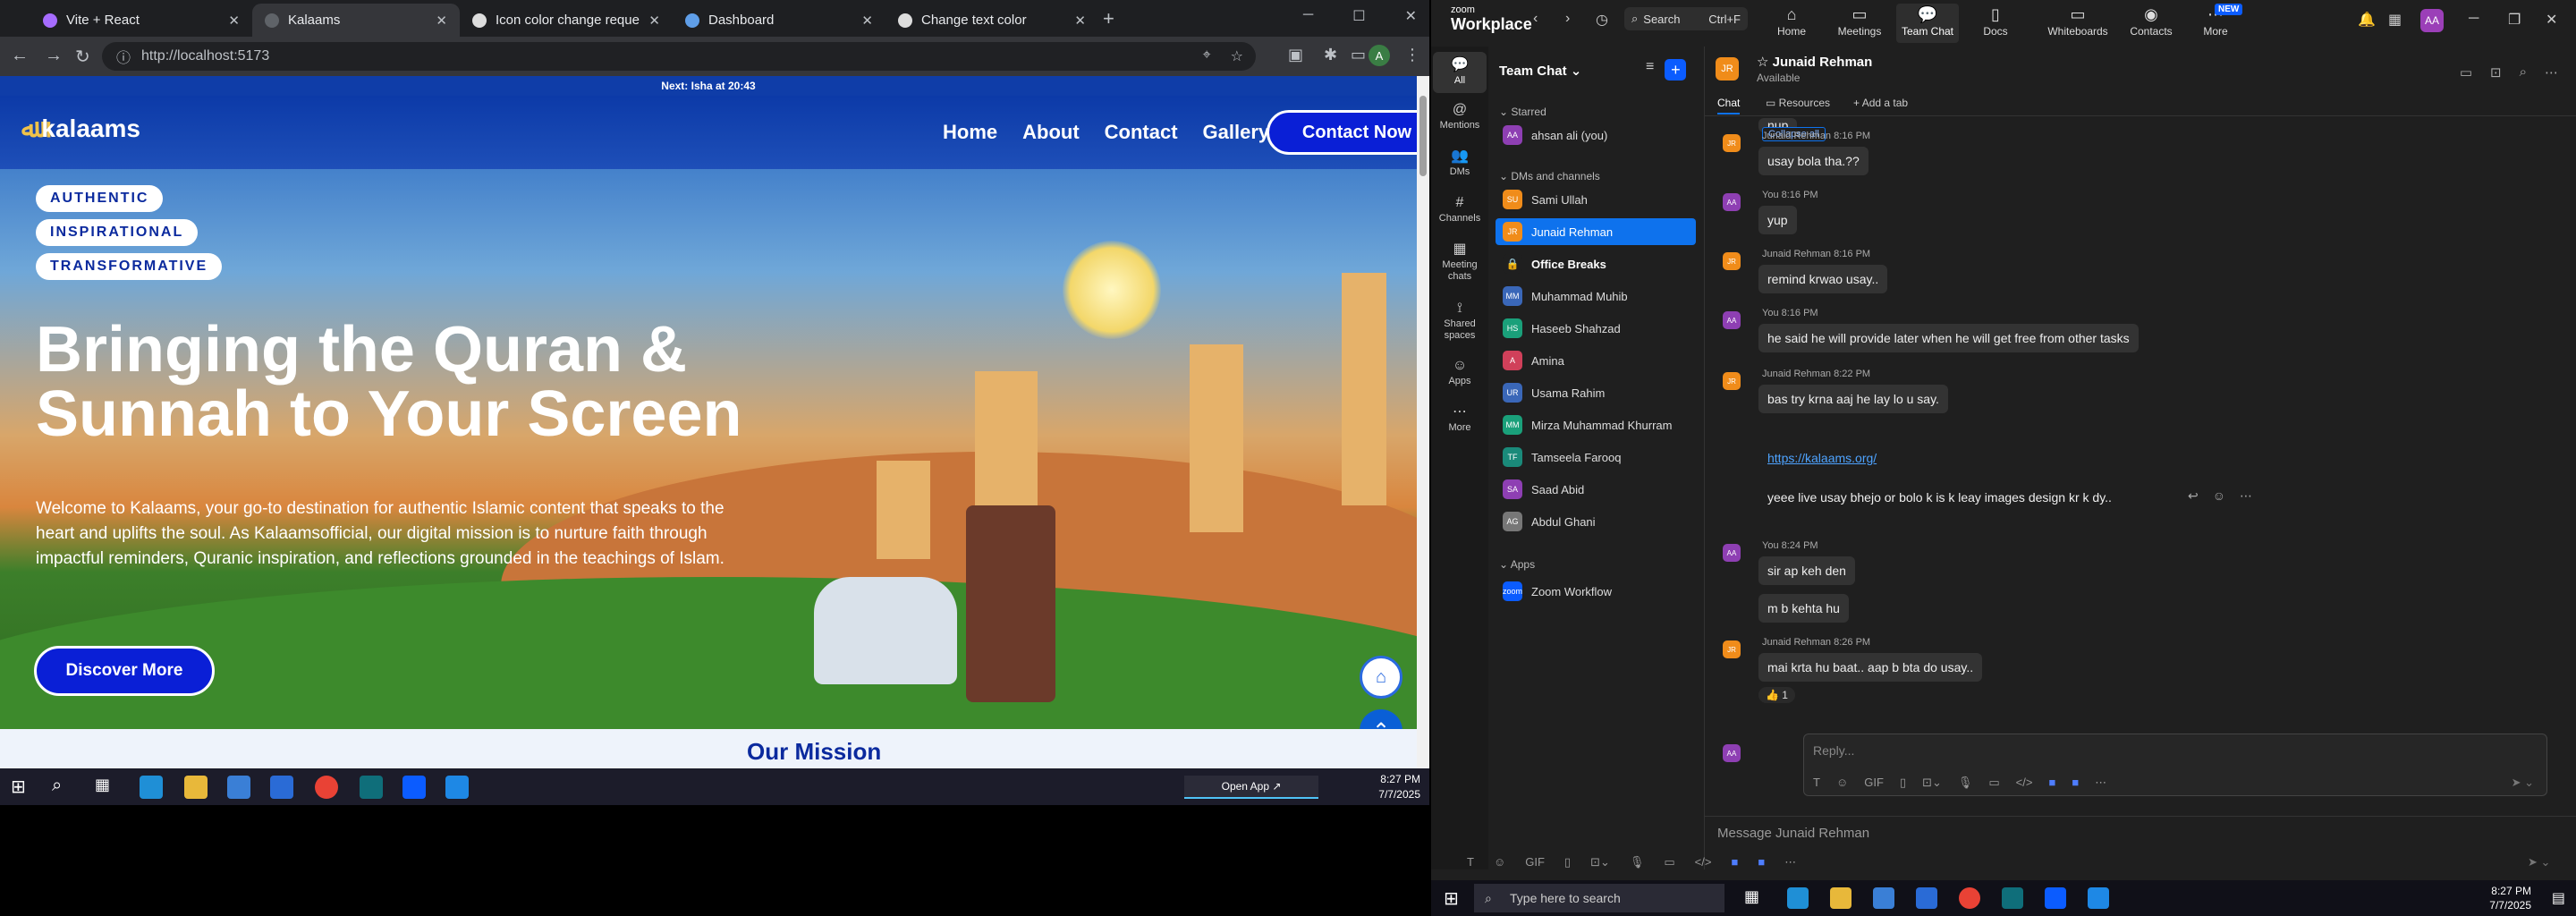 The image size is (2576, 916). Describe the element at coordinates (1412, 55) in the screenshot. I see `menu-kebab-icon: ⋮` at that location.